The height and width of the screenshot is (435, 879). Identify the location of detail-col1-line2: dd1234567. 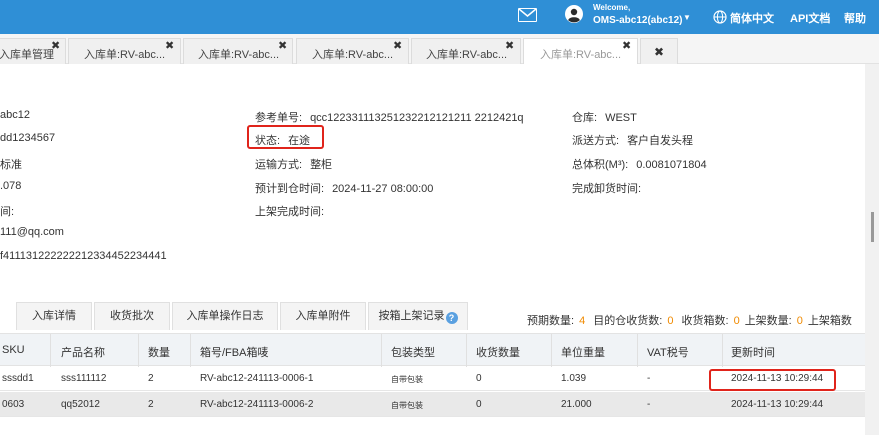
(28, 138).